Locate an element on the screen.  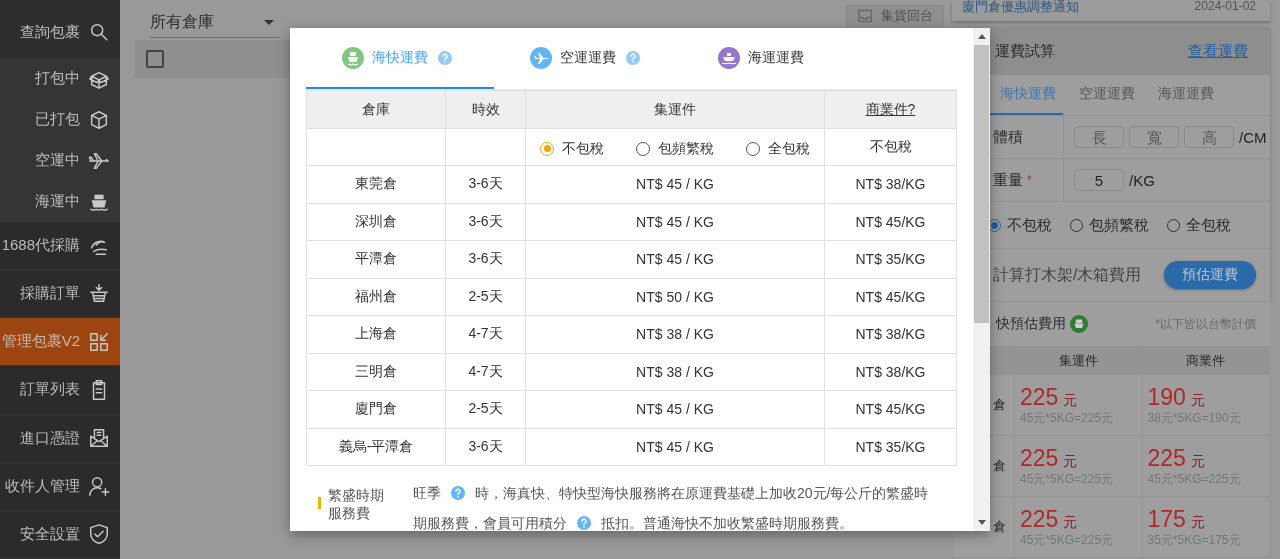
caret-icon is located at coordinates (269, 22).